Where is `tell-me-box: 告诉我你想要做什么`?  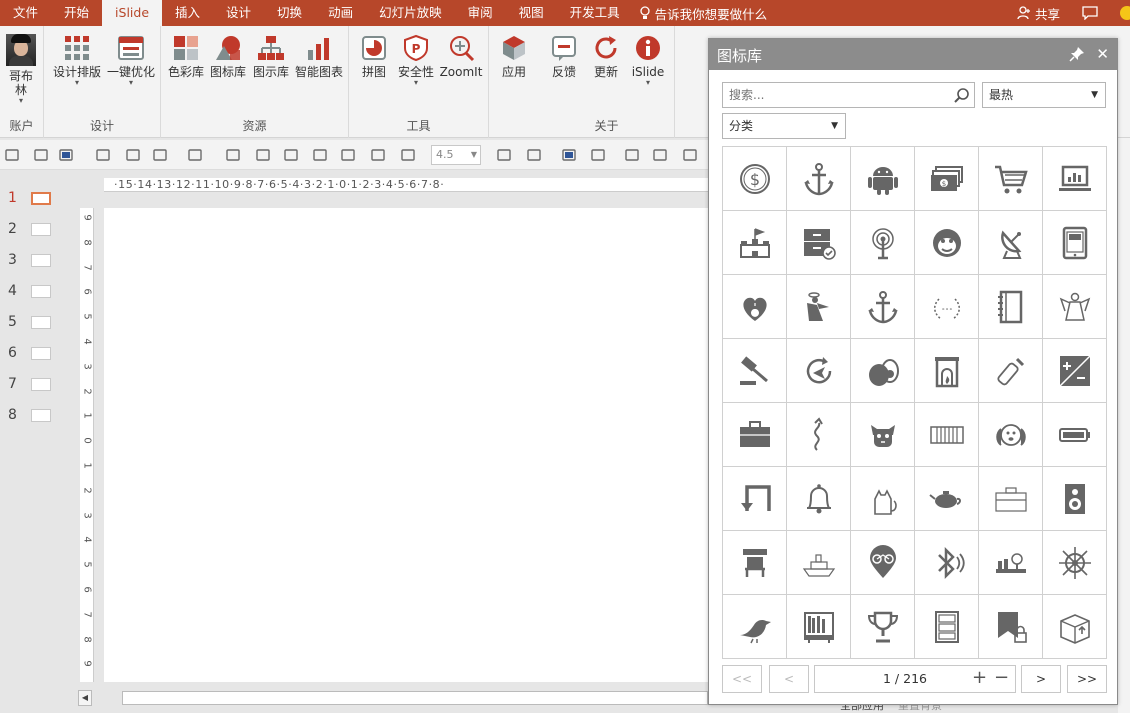 tell-me-box: 告诉我你想要做什么 is located at coordinates (703, 13).